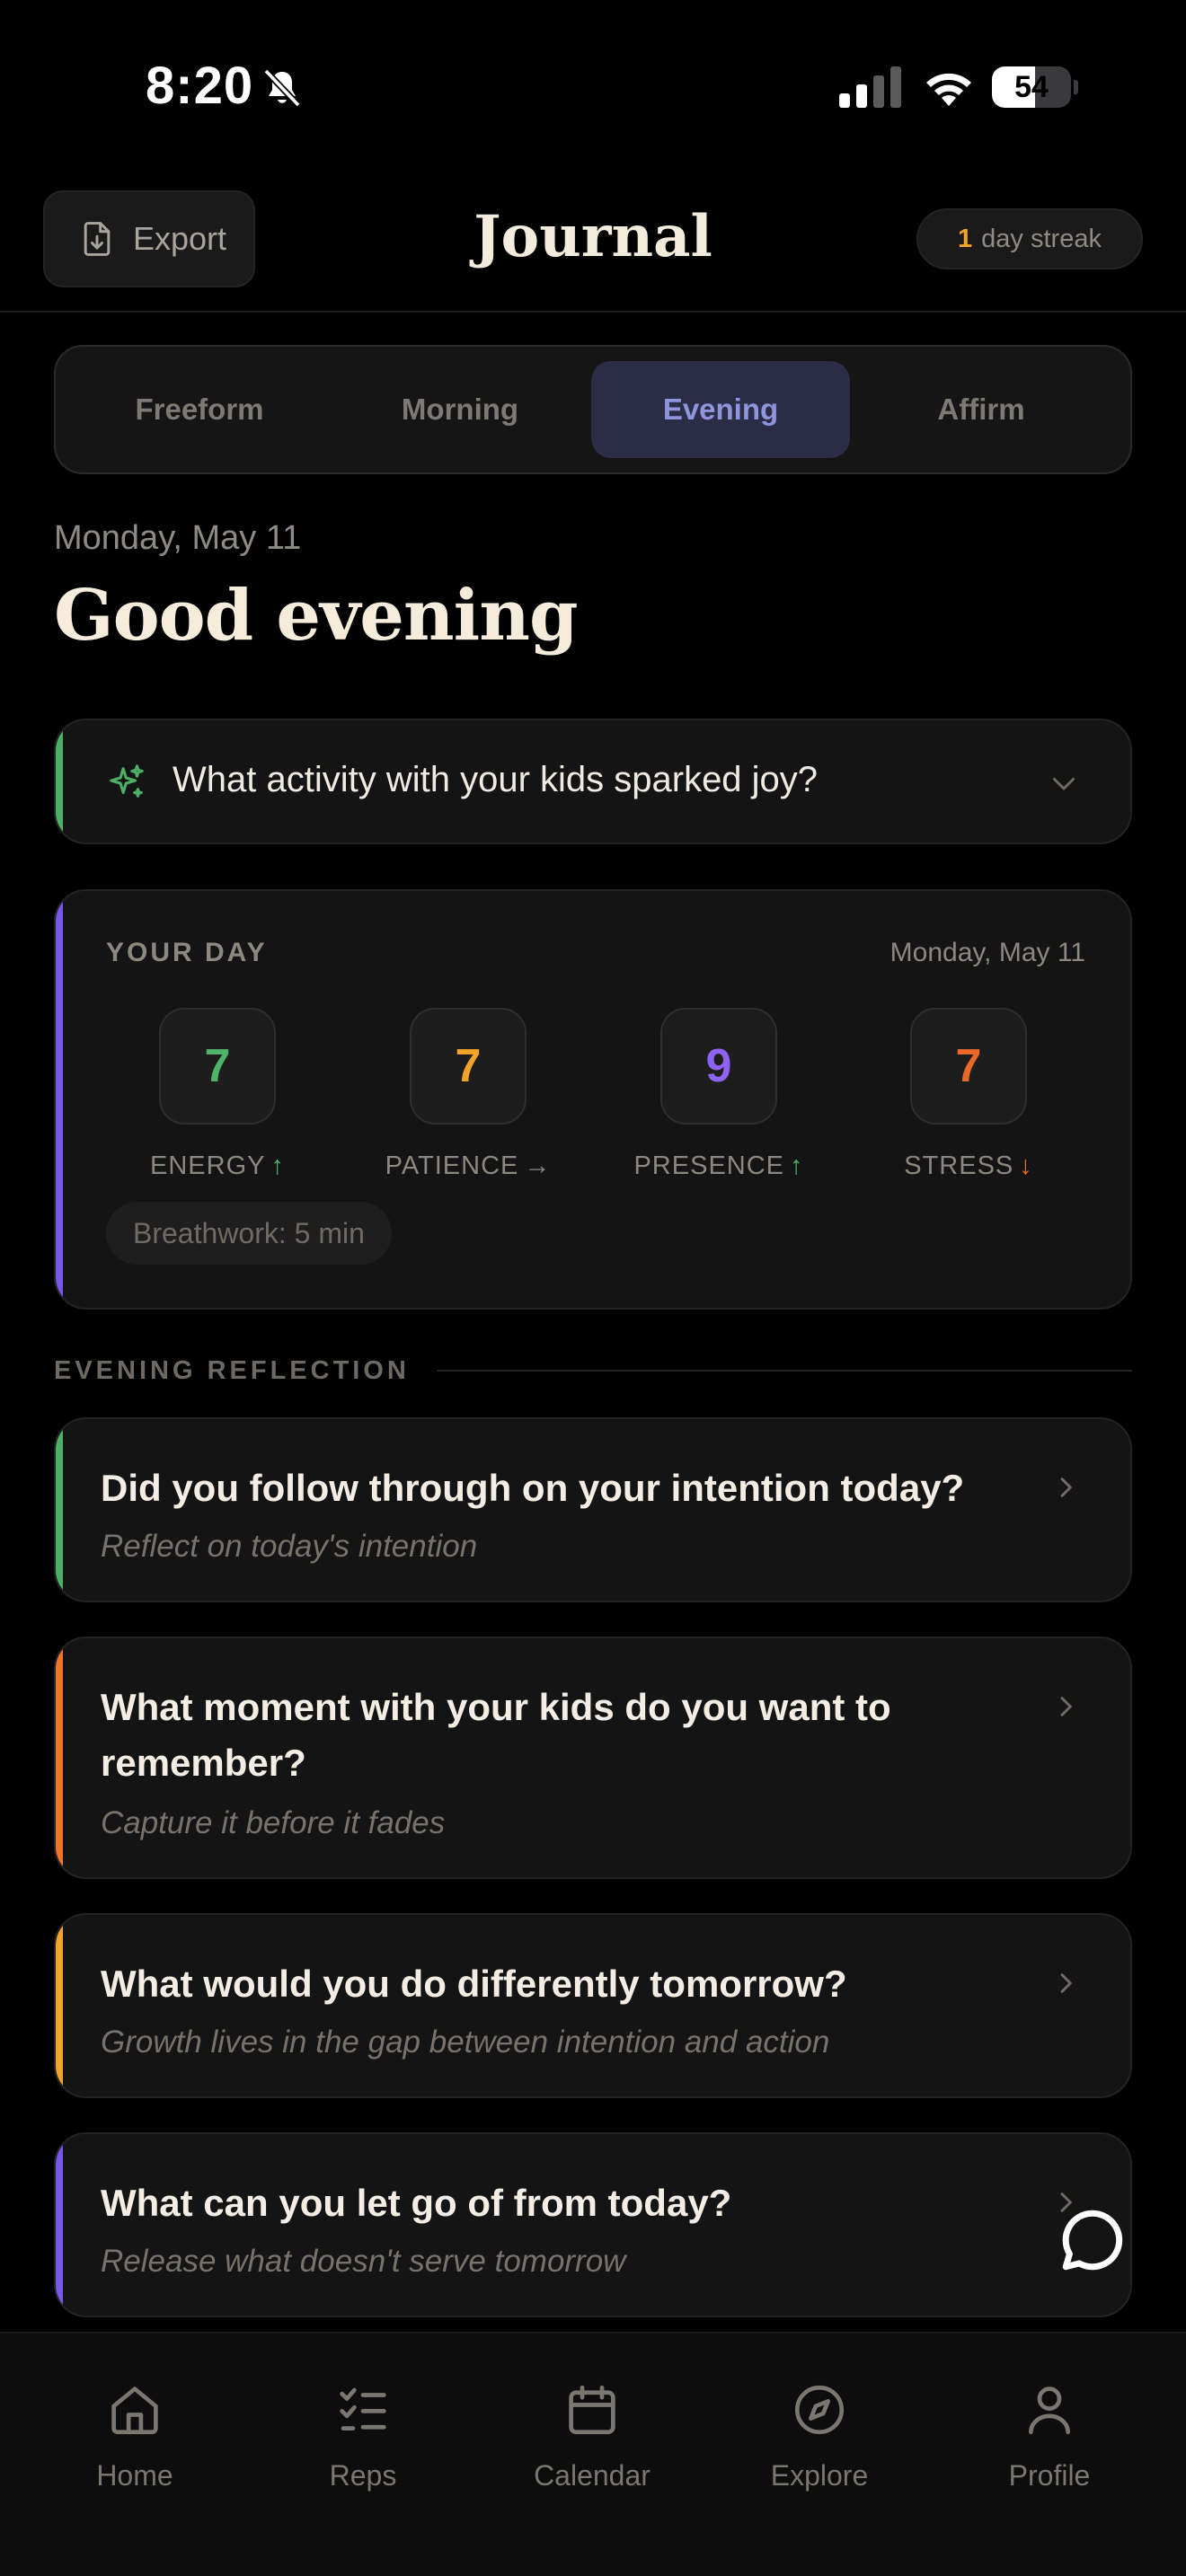 This screenshot has width=1186, height=2576. Describe the element at coordinates (178, 538) in the screenshot. I see `current-date: Monday, May 11` at that location.